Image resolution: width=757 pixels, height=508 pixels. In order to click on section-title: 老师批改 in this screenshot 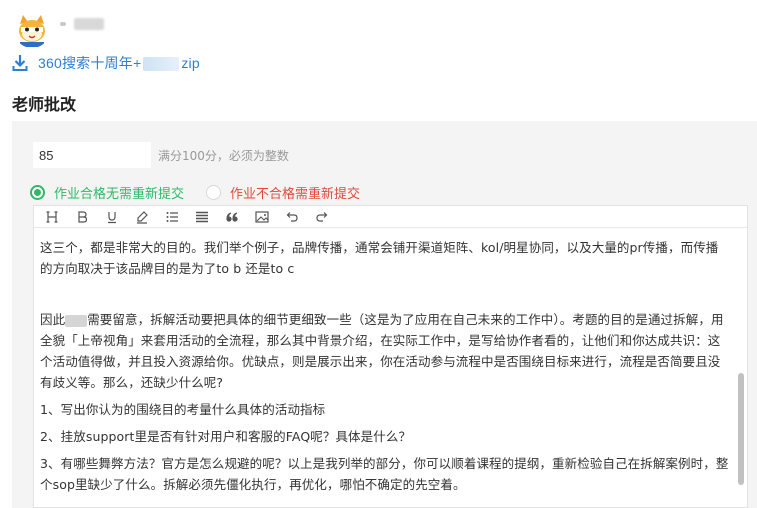, I will do `click(44, 105)`.